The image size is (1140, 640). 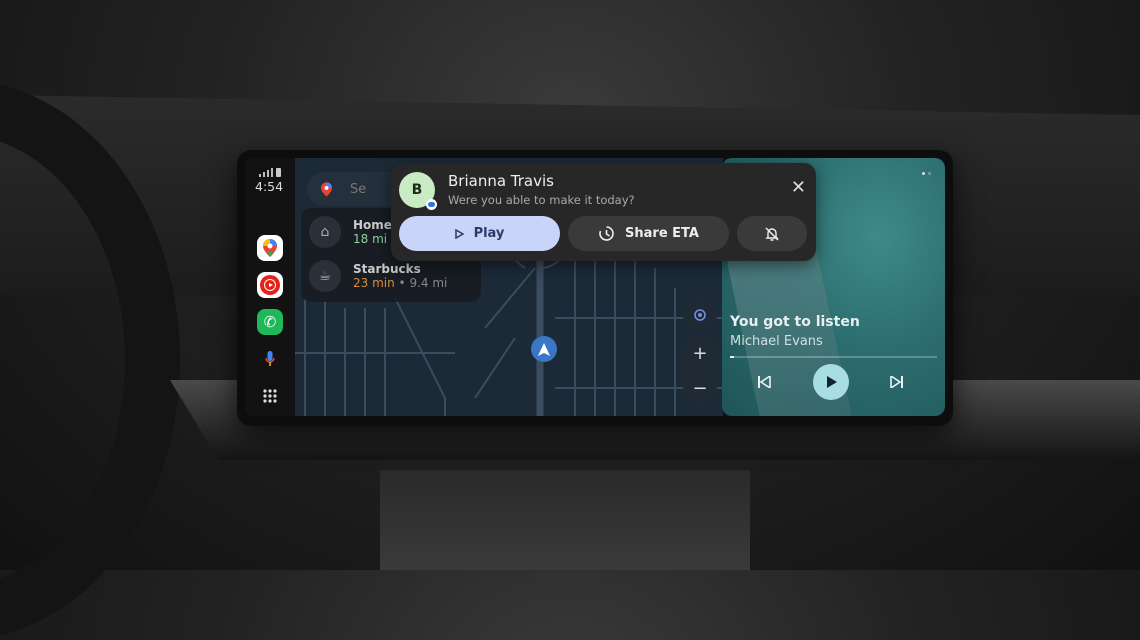 I want to click on destination-item-starbucks: ☕ Starbucks 23 min • 9.4 mi, so click(x=378, y=276).